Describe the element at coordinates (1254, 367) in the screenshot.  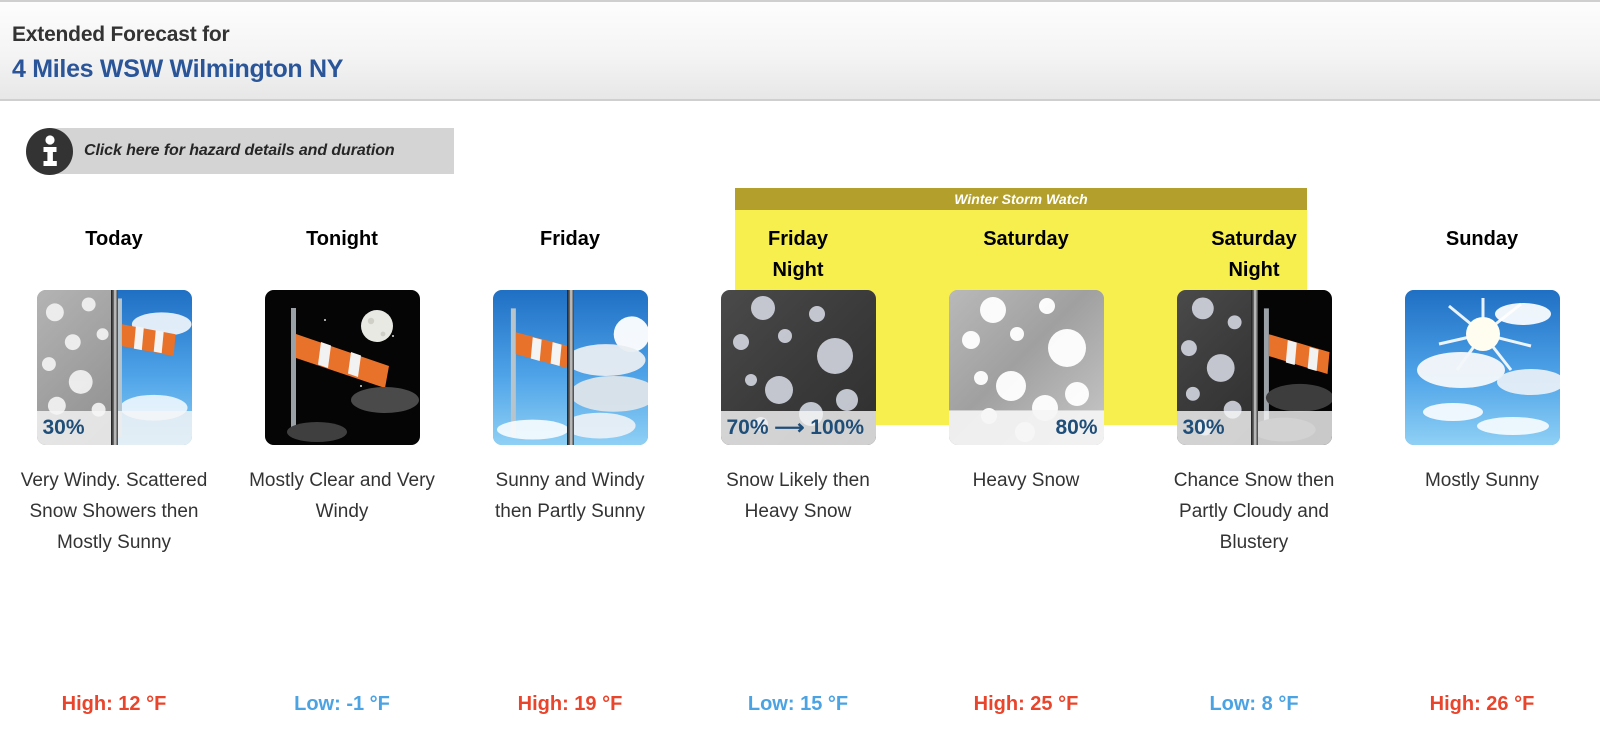
I see `snow-windy-night-icon: 30%` at that location.